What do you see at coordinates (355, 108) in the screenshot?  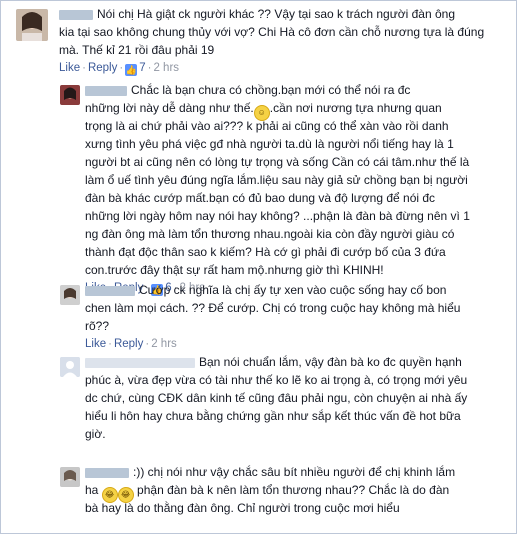 I see `comment-text-line: .cần nơi nương tựa nhưng quan` at bounding box center [355, 108].